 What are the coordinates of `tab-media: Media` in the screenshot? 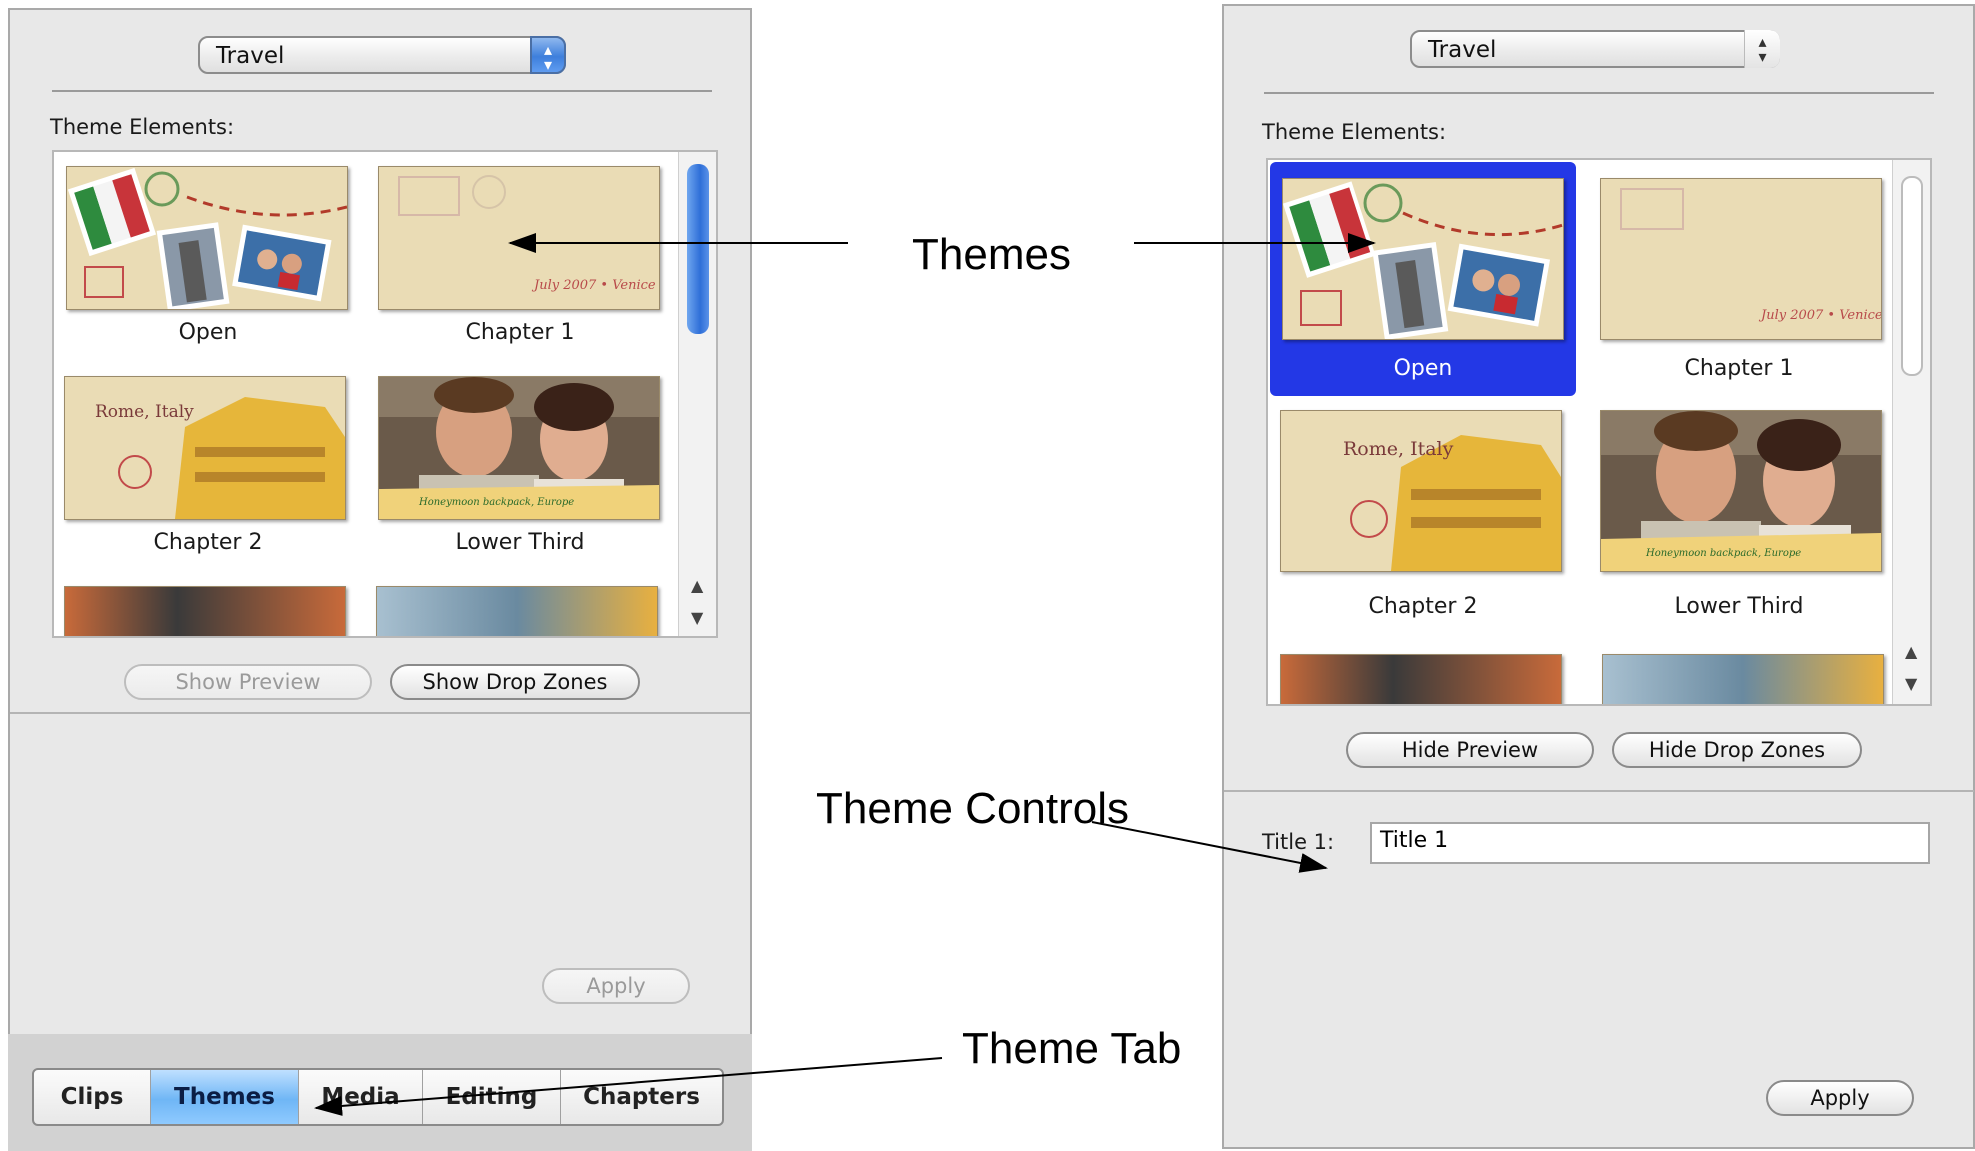 It's located at (361, 1097).